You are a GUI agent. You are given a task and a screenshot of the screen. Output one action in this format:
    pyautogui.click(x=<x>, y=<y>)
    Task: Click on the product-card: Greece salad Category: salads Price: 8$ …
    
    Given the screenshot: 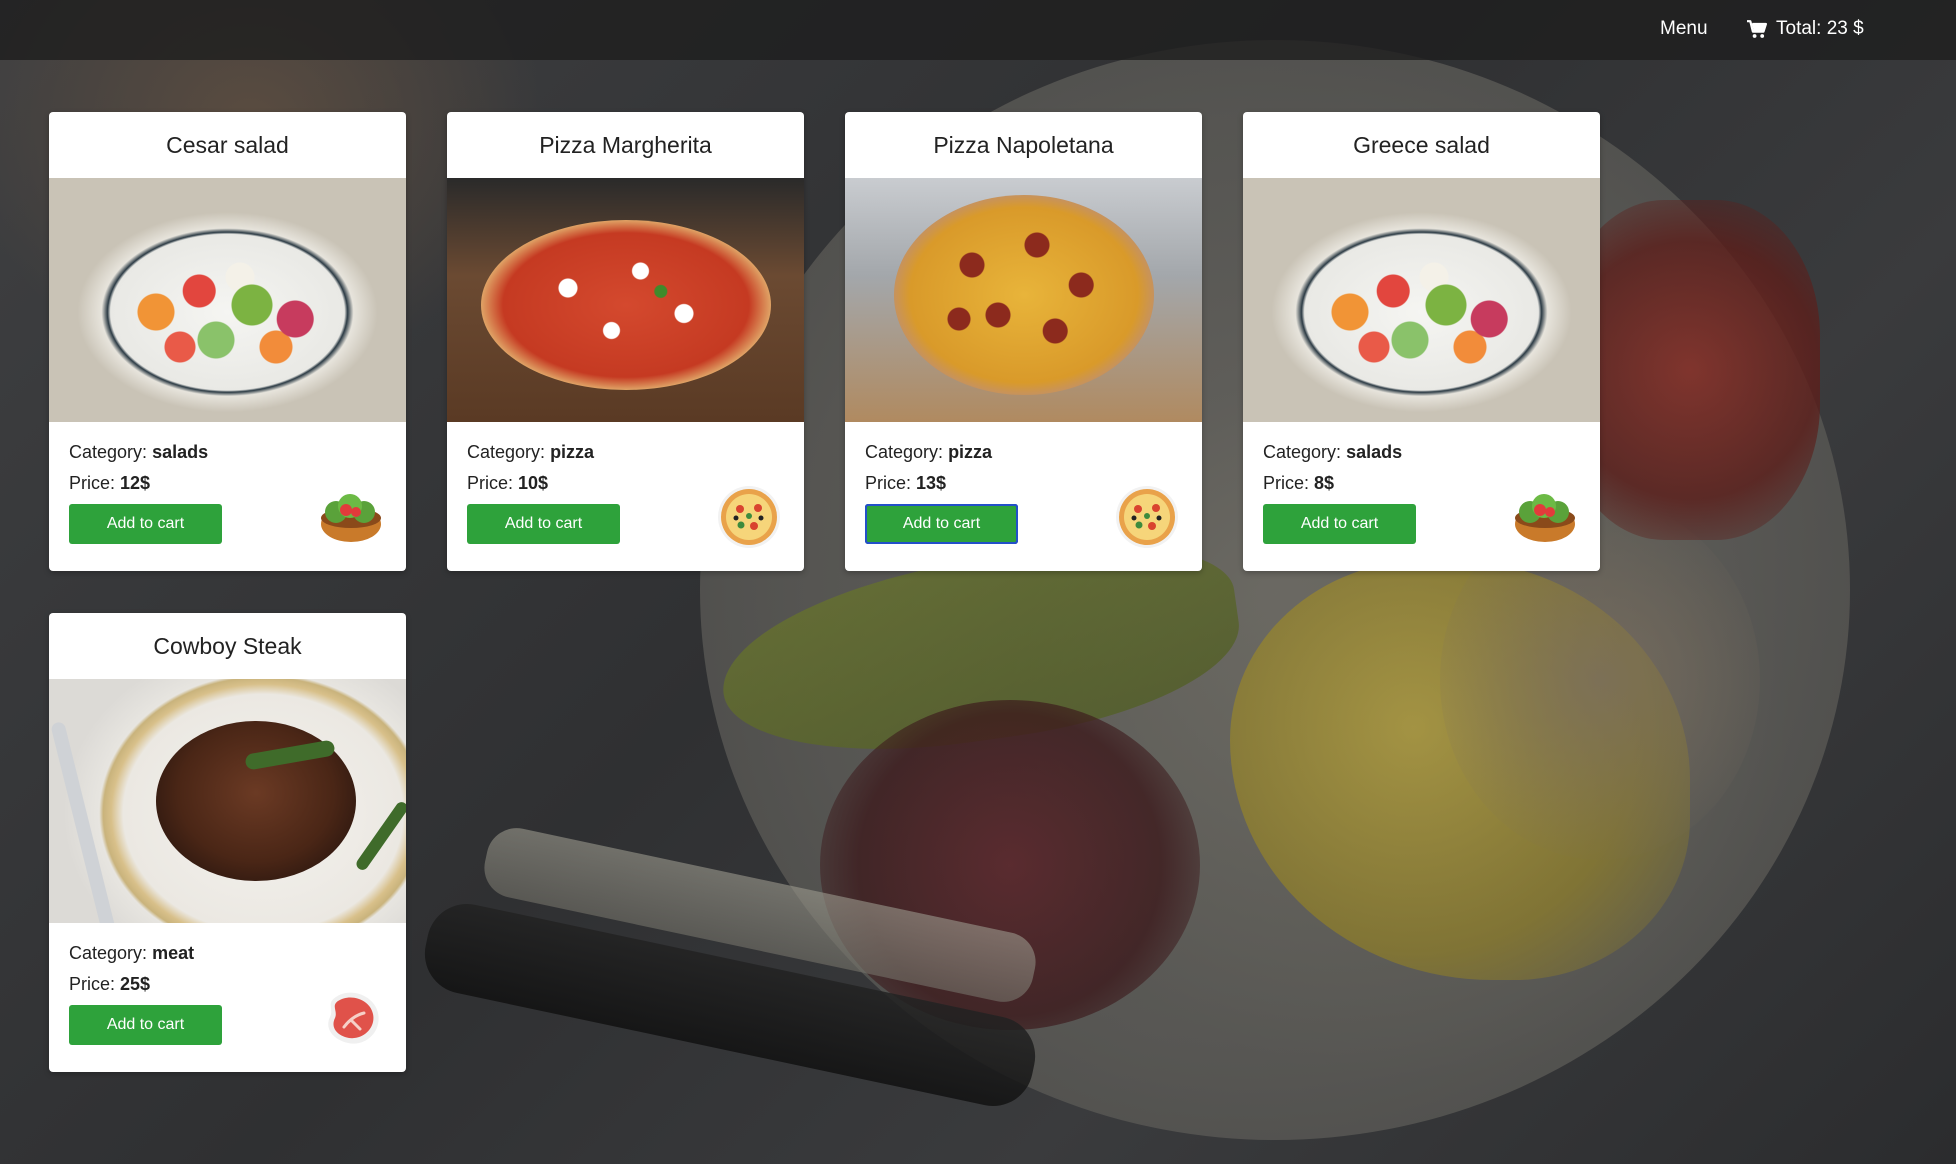 What is the action you would take?
    pyautogui.click(x=1421, y=341)
    